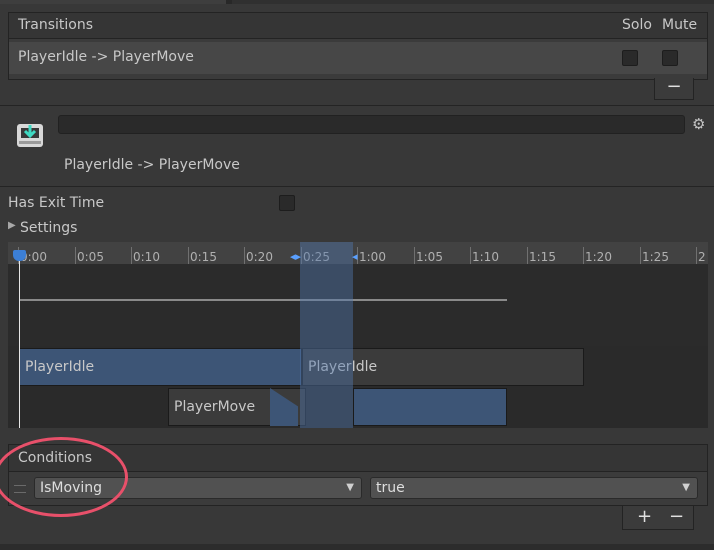 This screenshot has height=550, width=714. Describe the element at coordinates (358, 26) in the screenshot. I see `transitions-header: Transitions Solo Mute` at that location.